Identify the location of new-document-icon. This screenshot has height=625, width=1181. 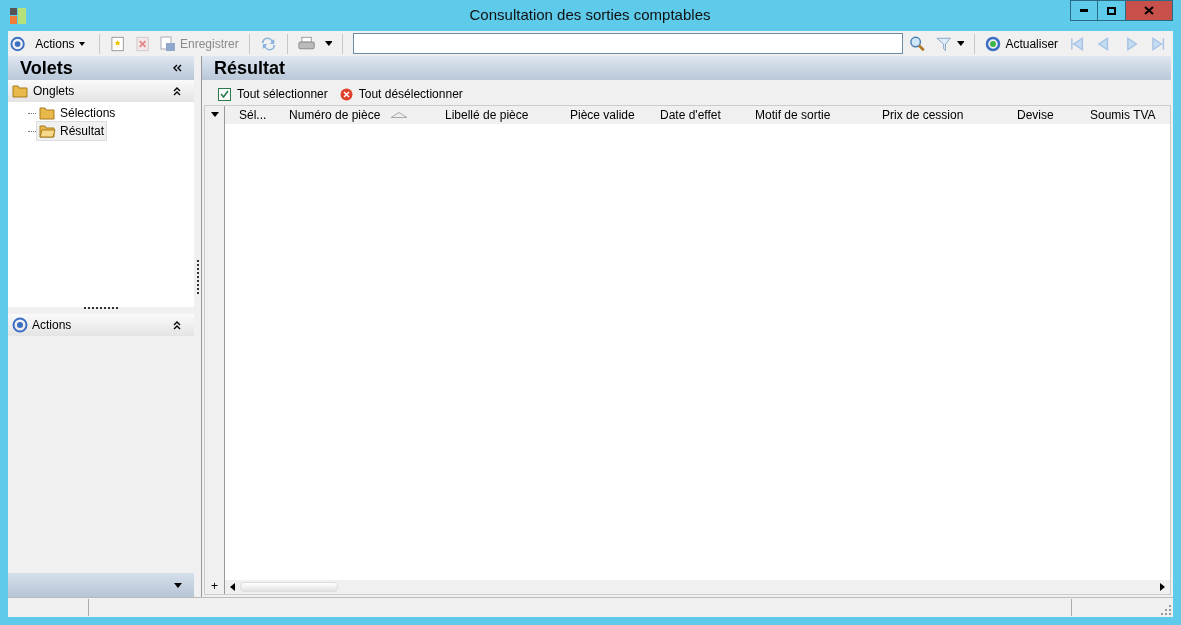
(117, 43).